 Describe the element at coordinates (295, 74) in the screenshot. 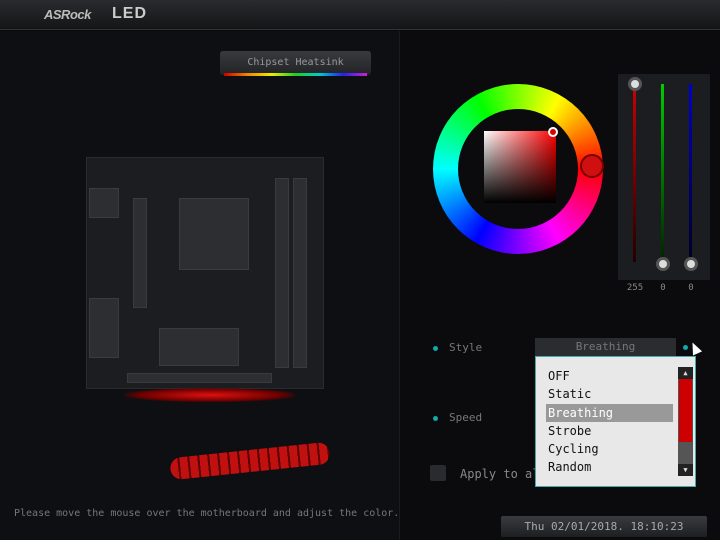

I see `zone-rainbow-bar` at that location.